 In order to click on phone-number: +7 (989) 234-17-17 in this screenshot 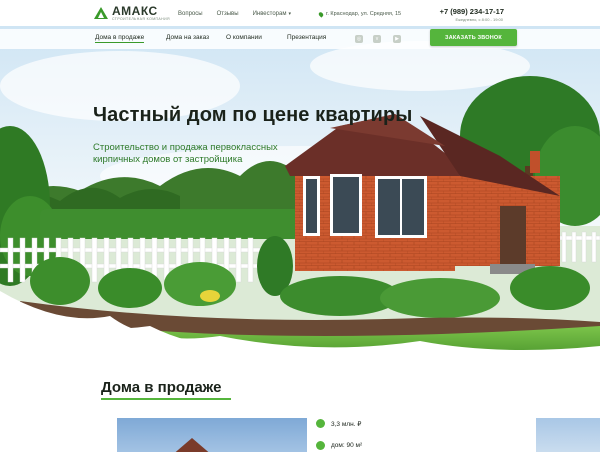, I will do `click(472, 11)`.